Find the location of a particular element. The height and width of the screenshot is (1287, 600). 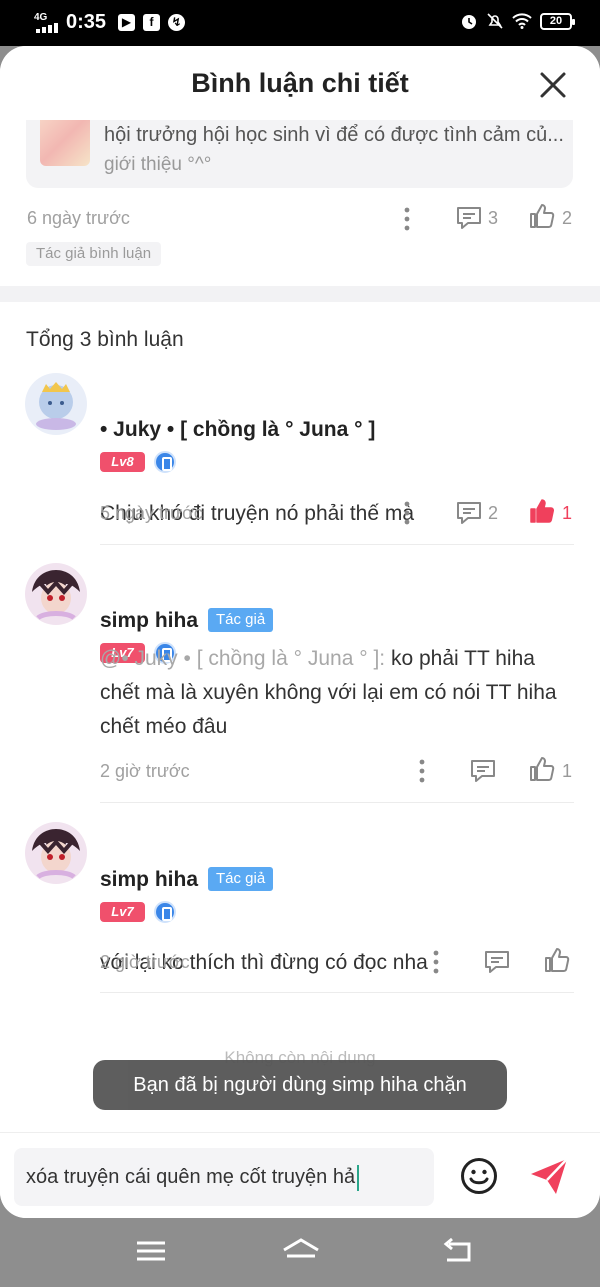

like-filled-icon is located at coordinates (542, 511).